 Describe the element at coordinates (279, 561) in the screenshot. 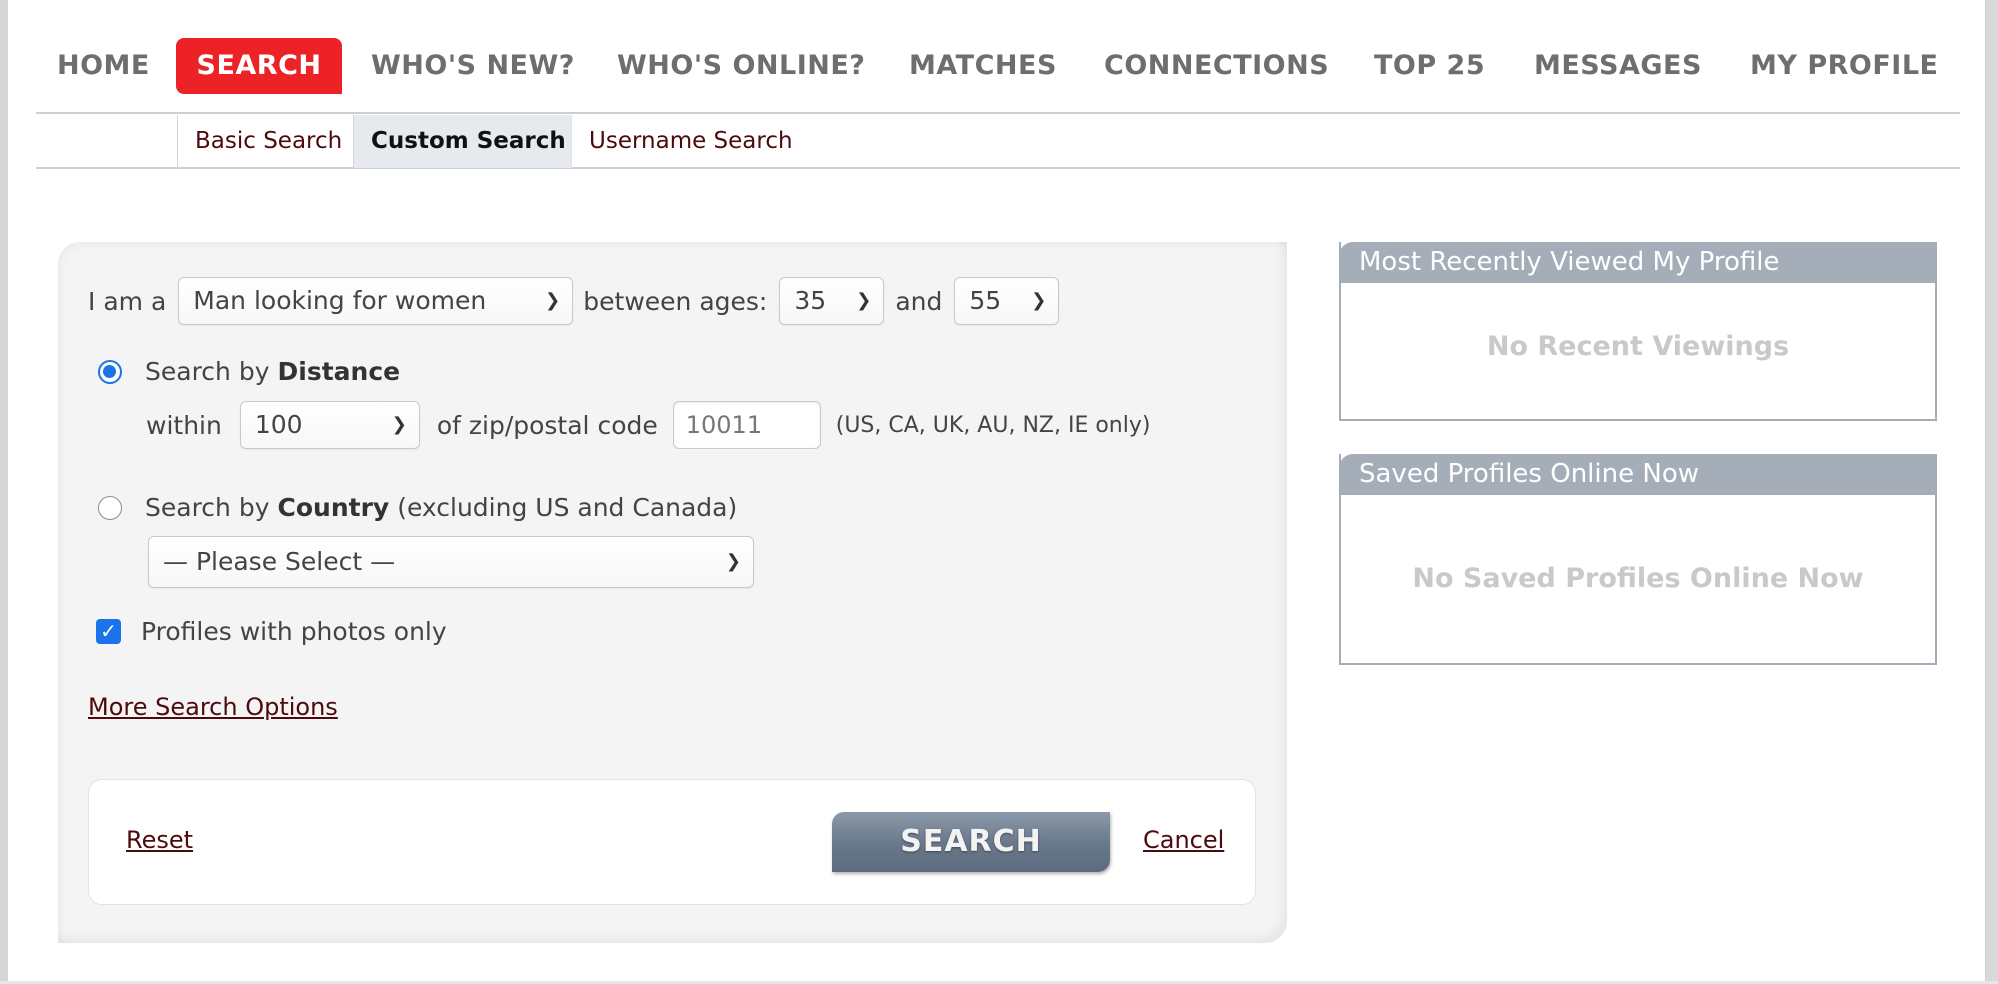

I see `country-select-value: — Please Select —` at that location.